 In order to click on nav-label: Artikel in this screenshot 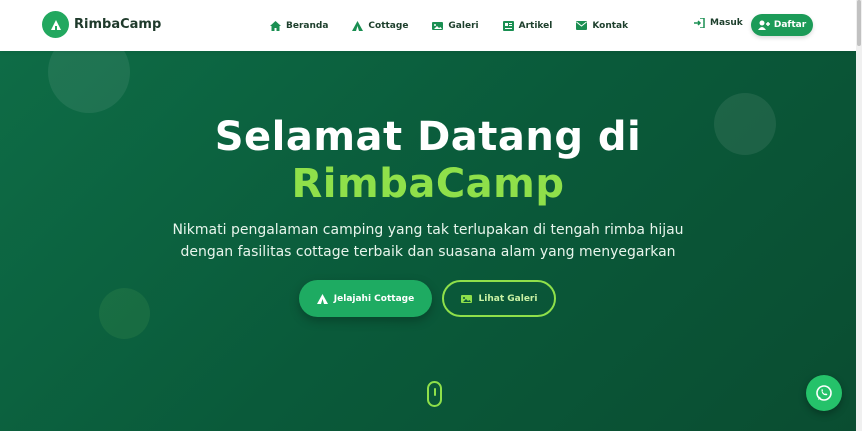, I will do `click(535, 25)`.